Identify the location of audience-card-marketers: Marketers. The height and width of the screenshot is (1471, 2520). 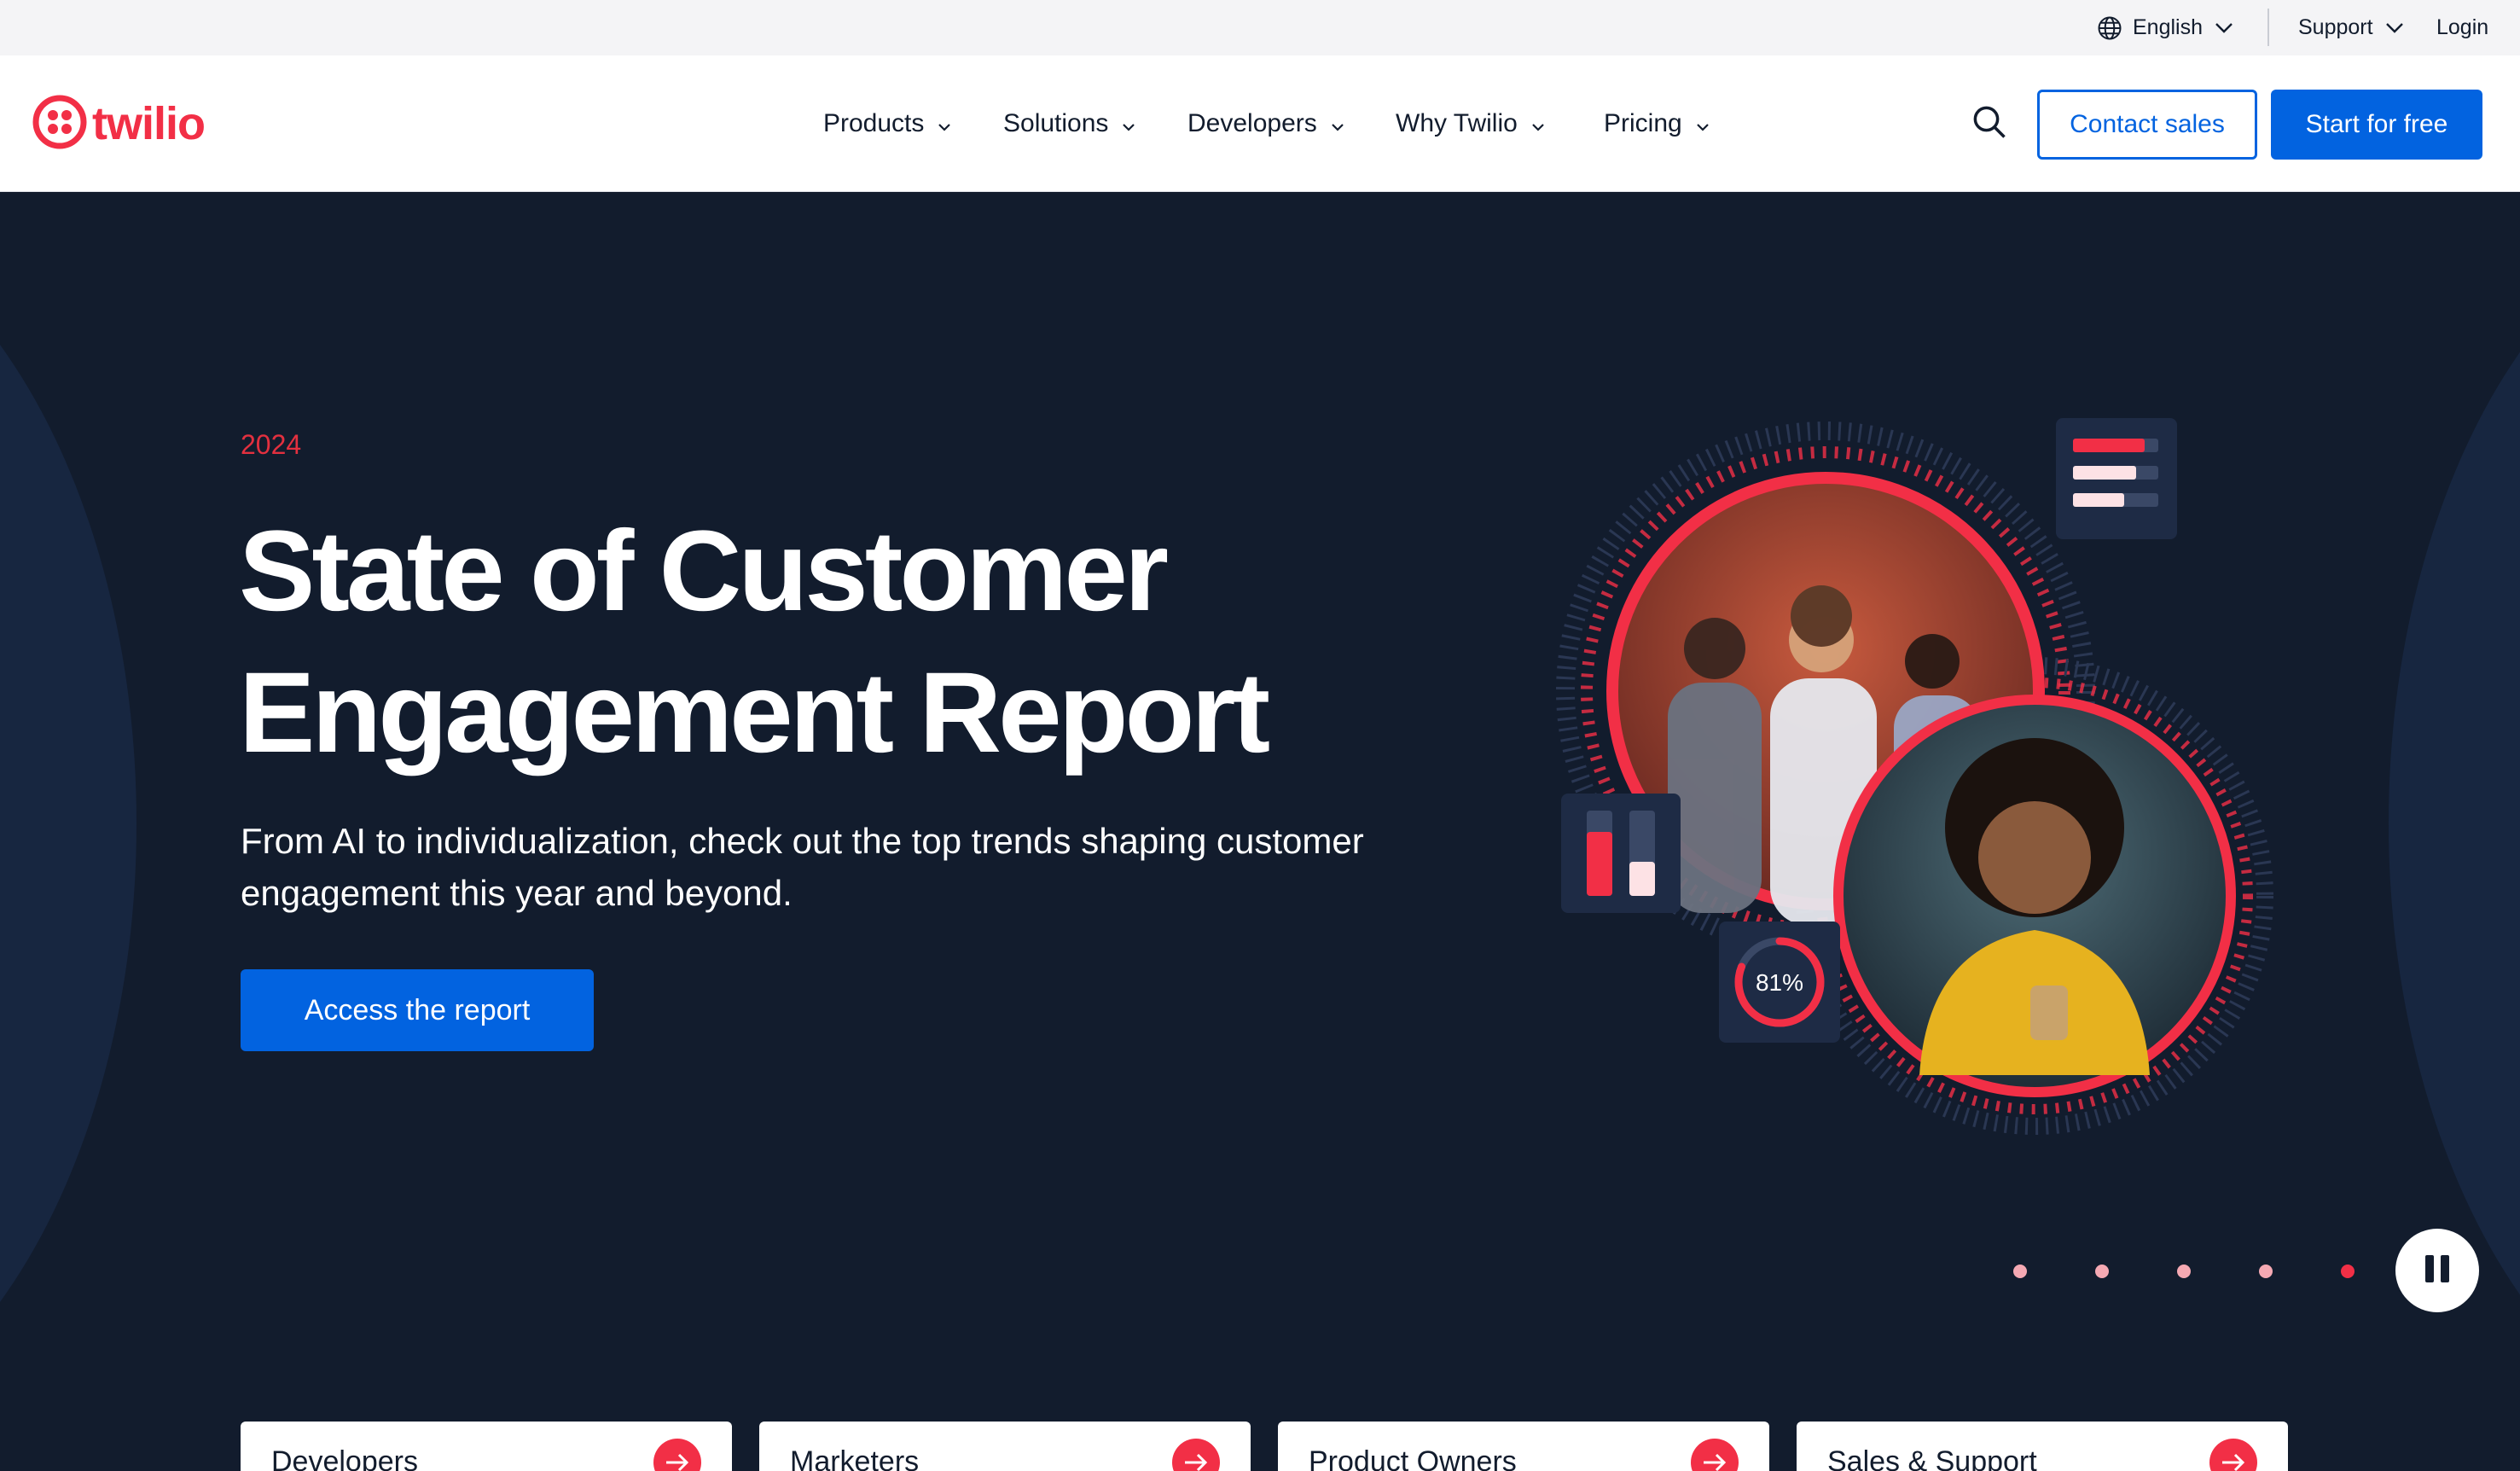
(1005, 1446).